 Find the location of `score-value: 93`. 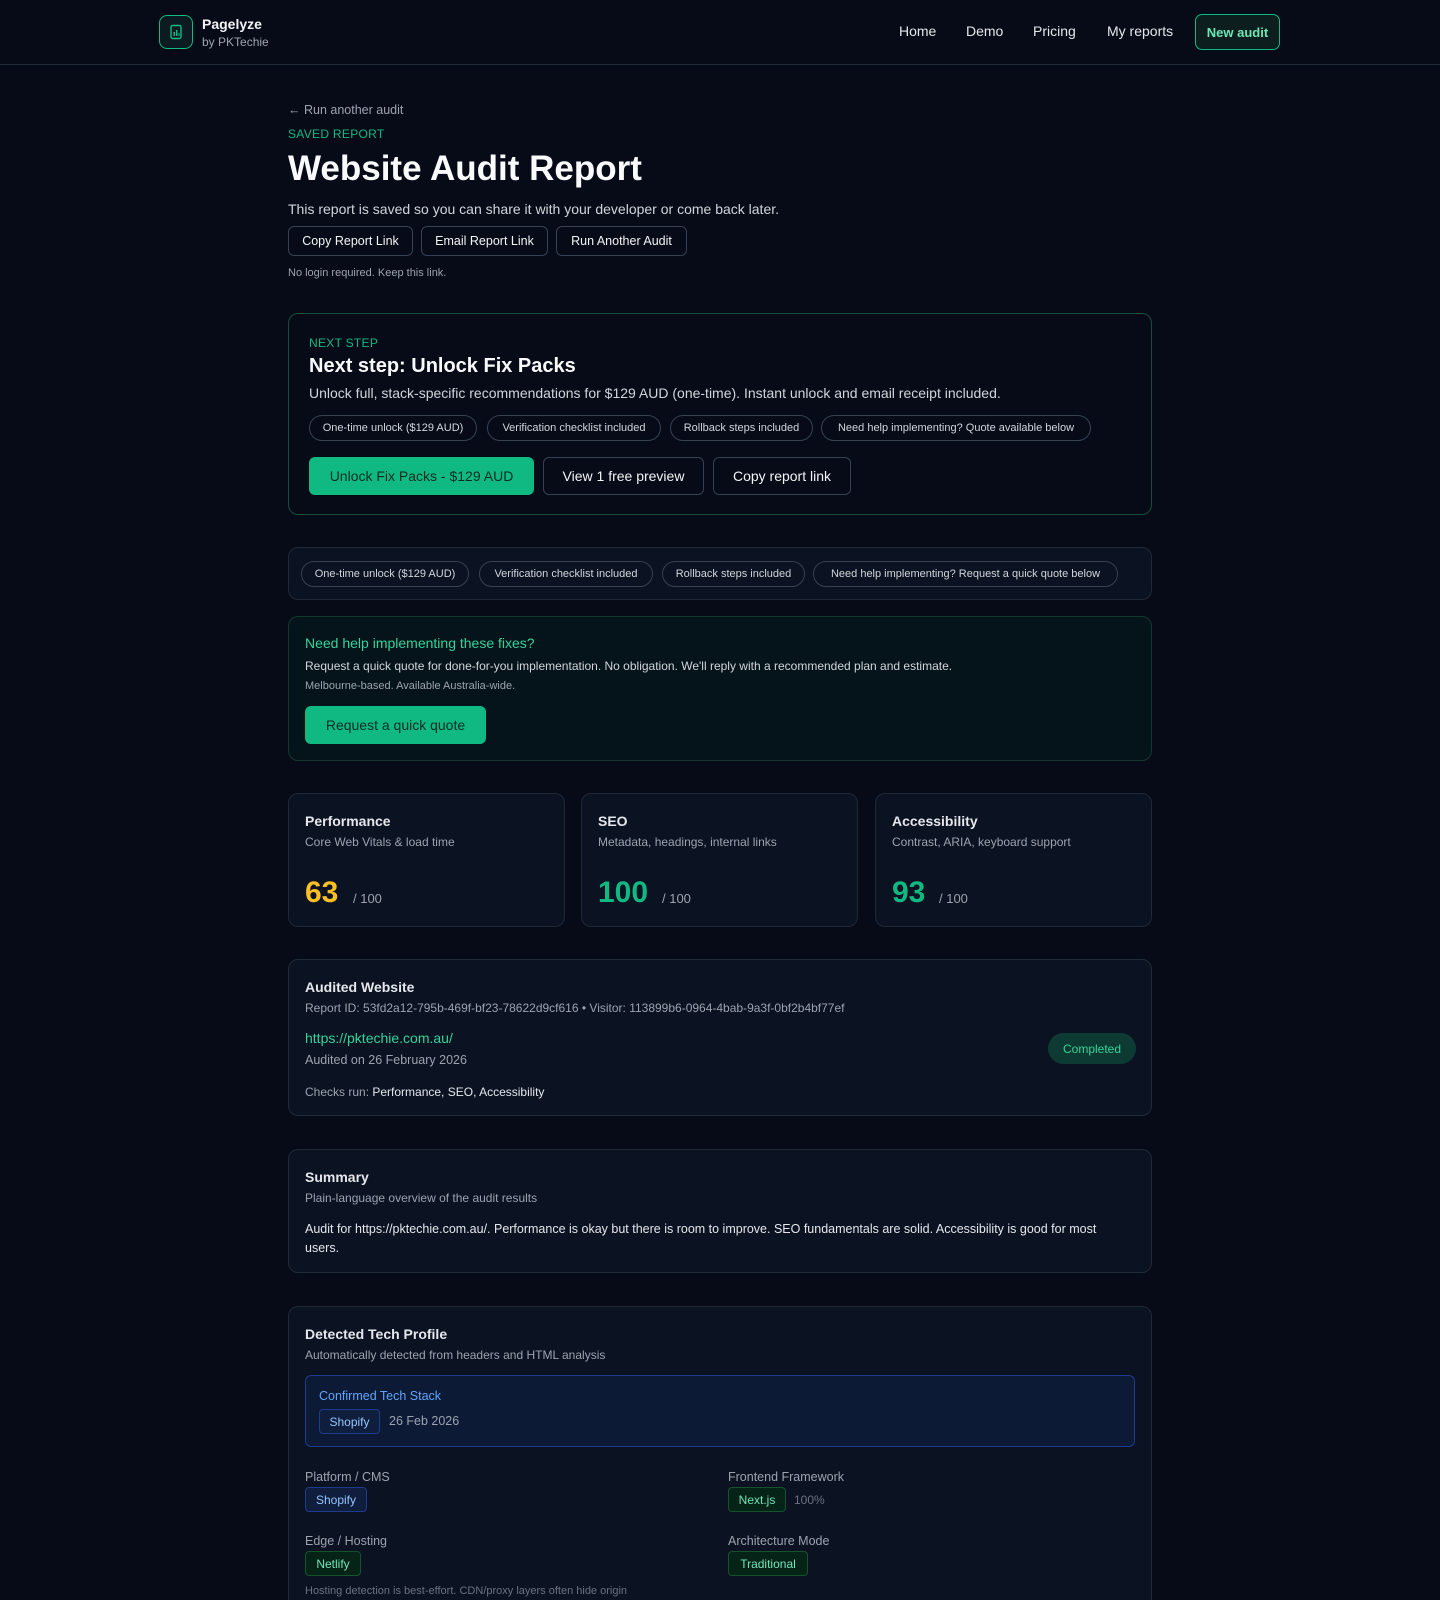

score-value: 93 is located at coordinates (909, 892).